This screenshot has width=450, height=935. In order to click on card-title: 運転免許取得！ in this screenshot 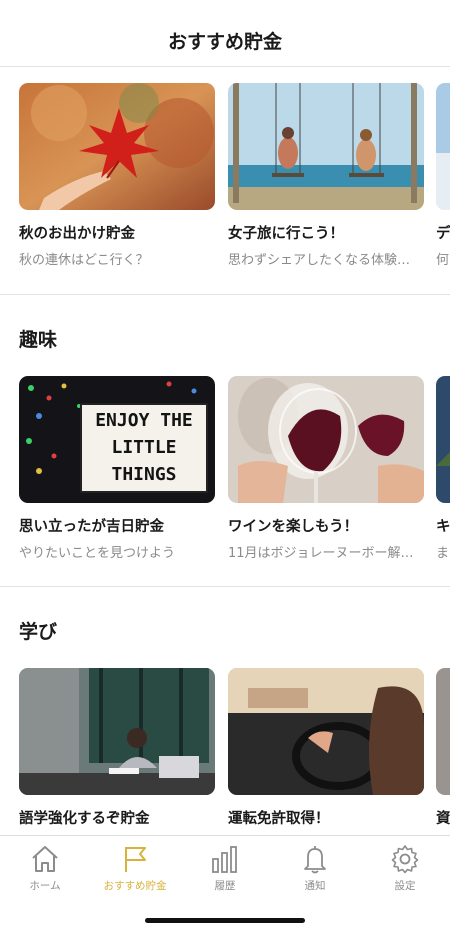, I will do `click(279, 819)`.